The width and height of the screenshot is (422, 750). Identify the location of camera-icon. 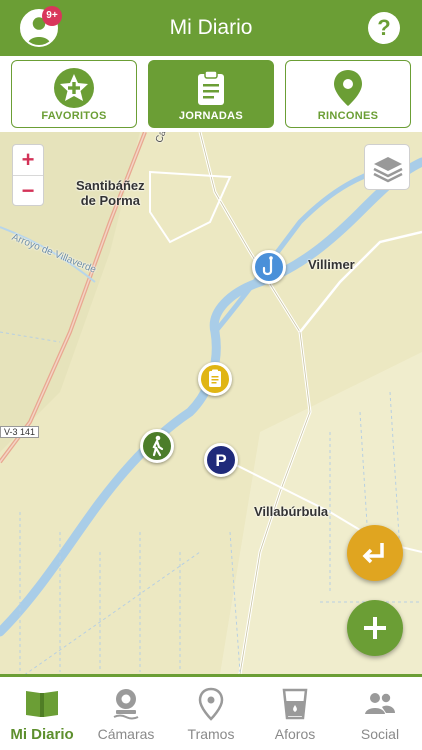
(126, 704).